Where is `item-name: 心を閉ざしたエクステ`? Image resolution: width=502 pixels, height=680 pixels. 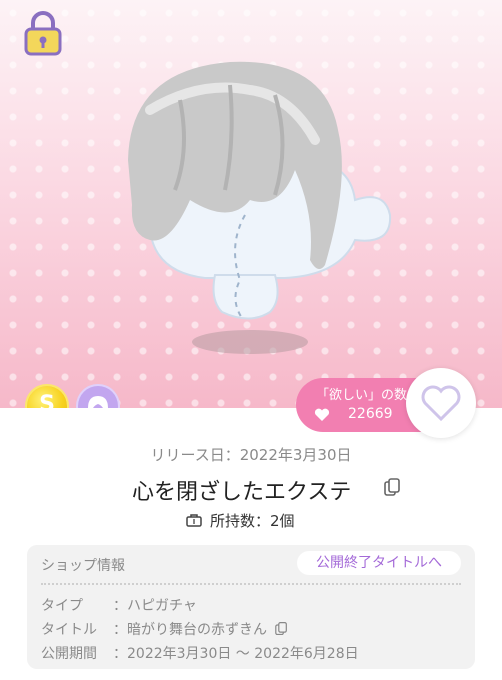
item-name: 心を閉ざしたエクステ is located at coordinates (242, 492).